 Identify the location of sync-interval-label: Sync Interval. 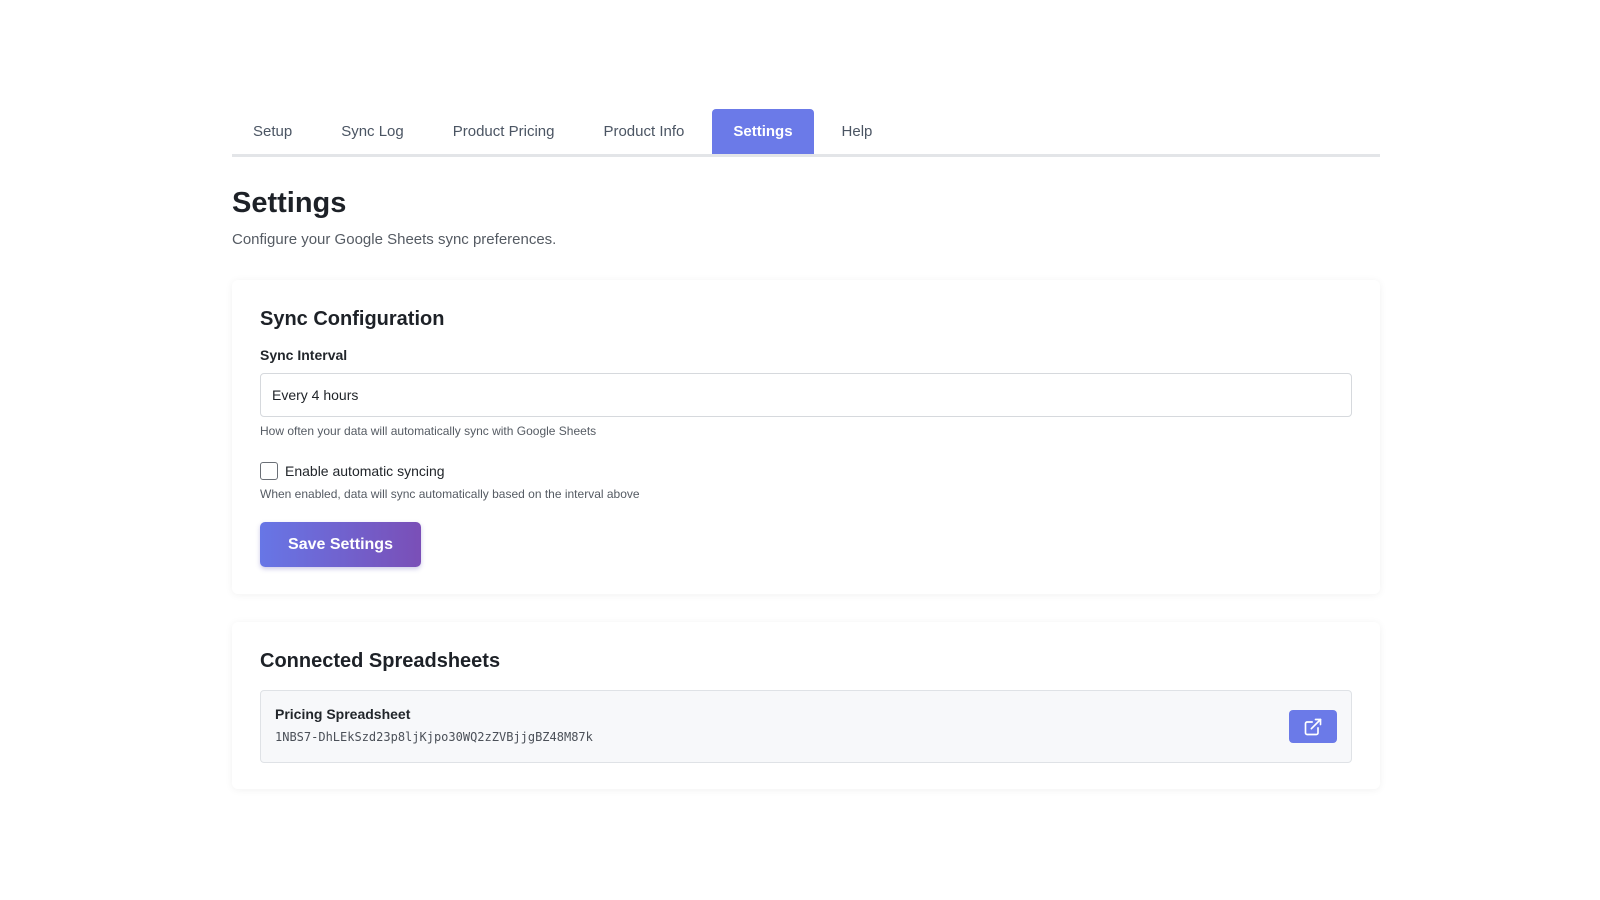
(304, 355).